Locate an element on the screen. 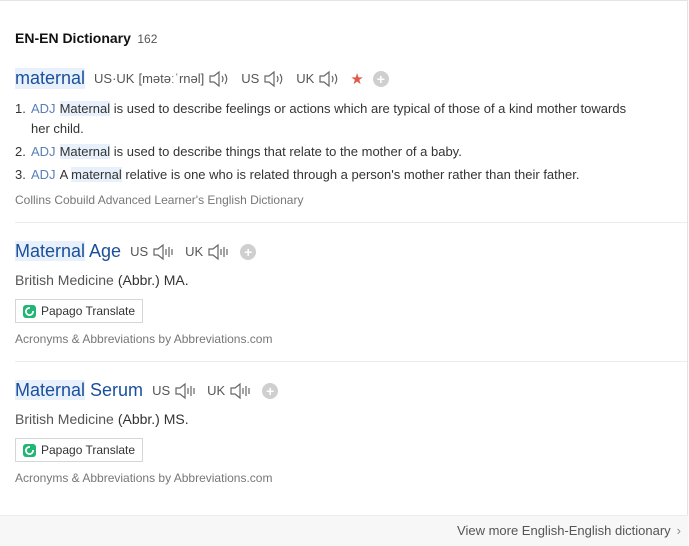  definition-number: 1. is located at coordinates (20, 108).